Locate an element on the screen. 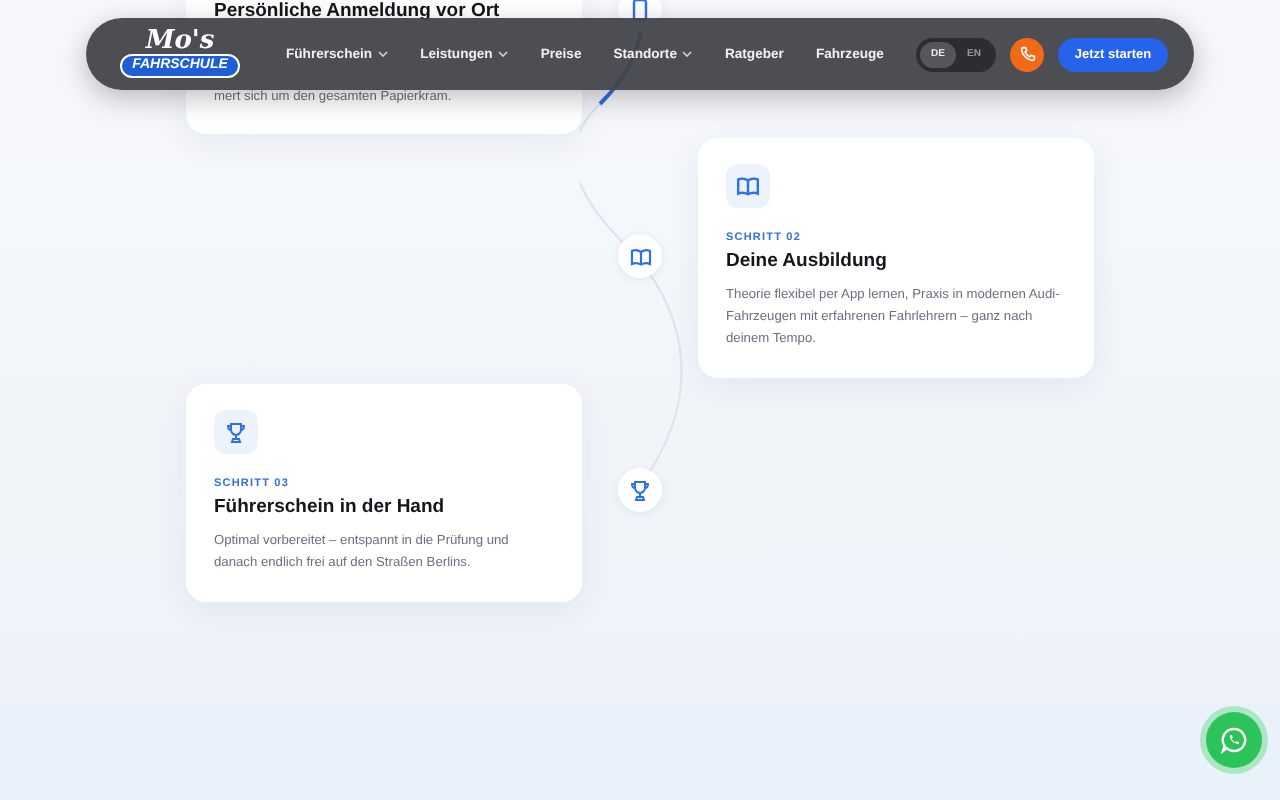 The image size is (1280, 800). chat-icon is located at coordinates (1234, 740).